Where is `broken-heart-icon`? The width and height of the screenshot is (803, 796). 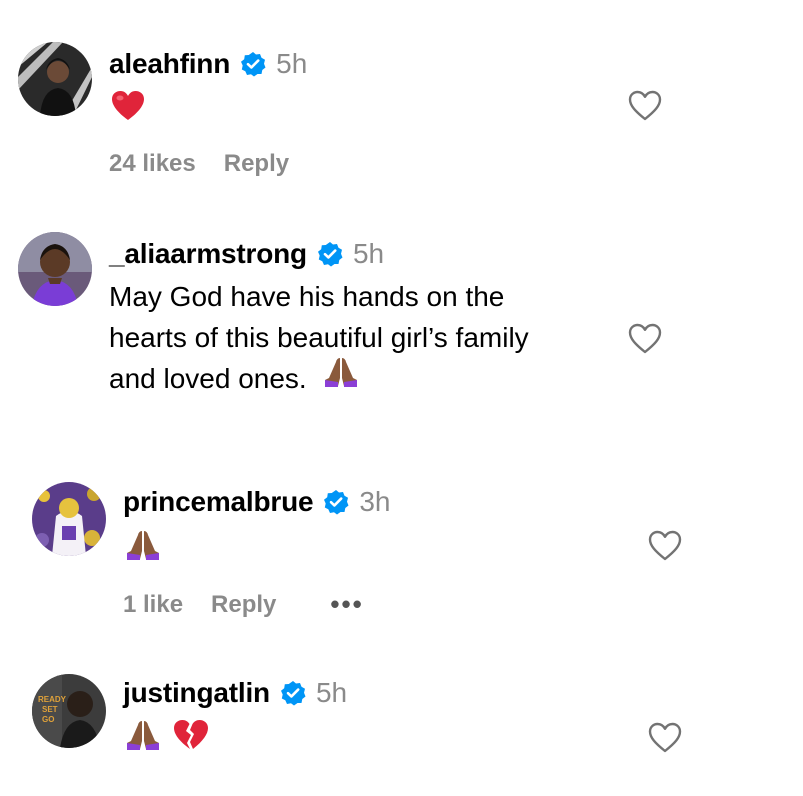 broken-heart-icon is located at coordinates (191, 740).